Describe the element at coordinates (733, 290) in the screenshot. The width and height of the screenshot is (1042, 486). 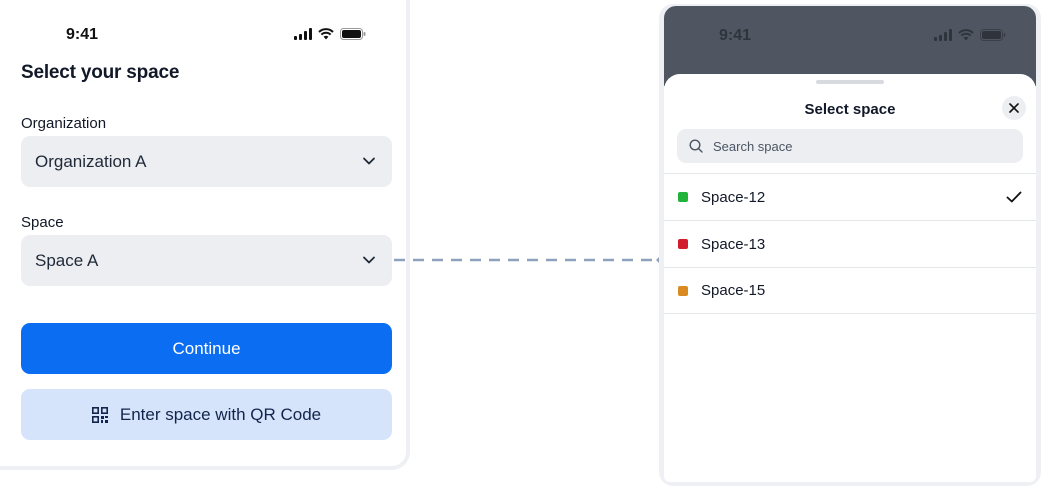
I see `list-item-label: Space-15` at that location.